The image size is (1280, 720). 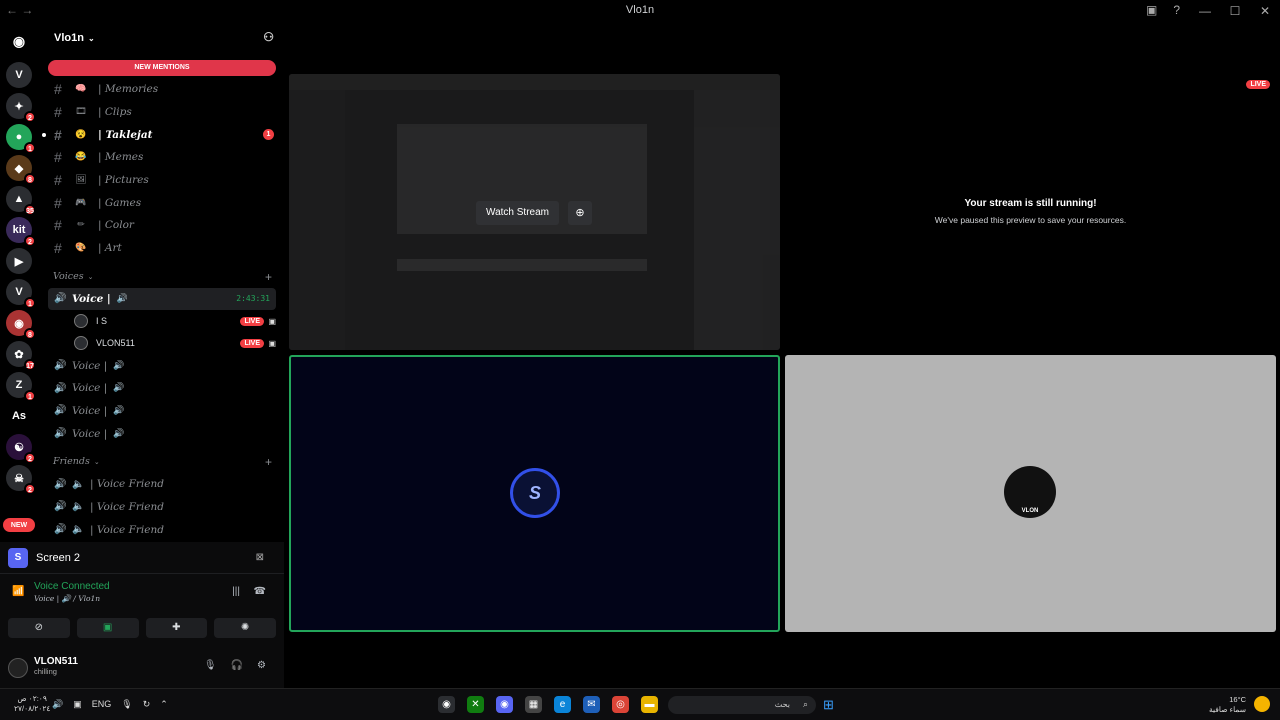 What do you see at coordinates (1205, 11) in the screenshot?
I see `minimize-icon: —` at bounding box center [1205, 11].